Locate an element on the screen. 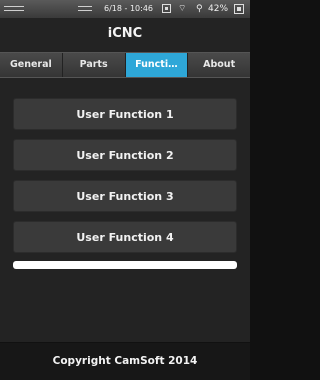 The image size is (320, 380). app-title: iCNC is located at coordinates (125, 34).